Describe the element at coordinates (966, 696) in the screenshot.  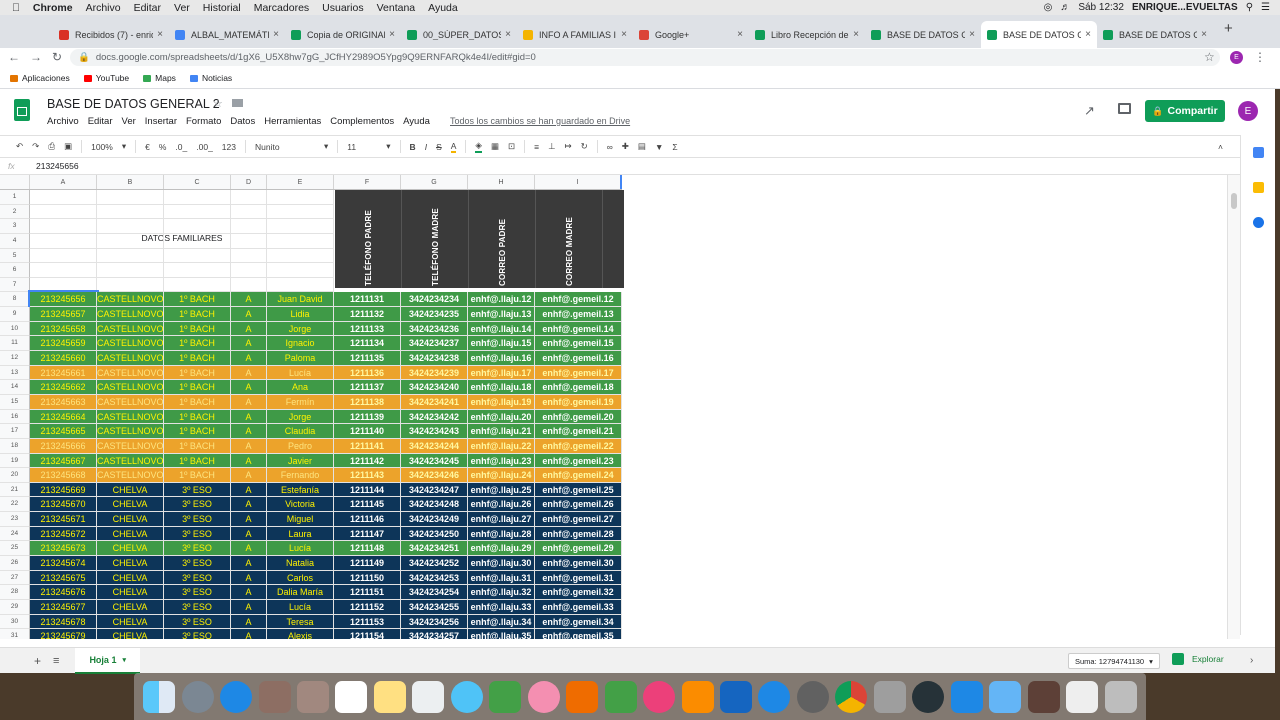
I see `teamviewer-icon` at that location.